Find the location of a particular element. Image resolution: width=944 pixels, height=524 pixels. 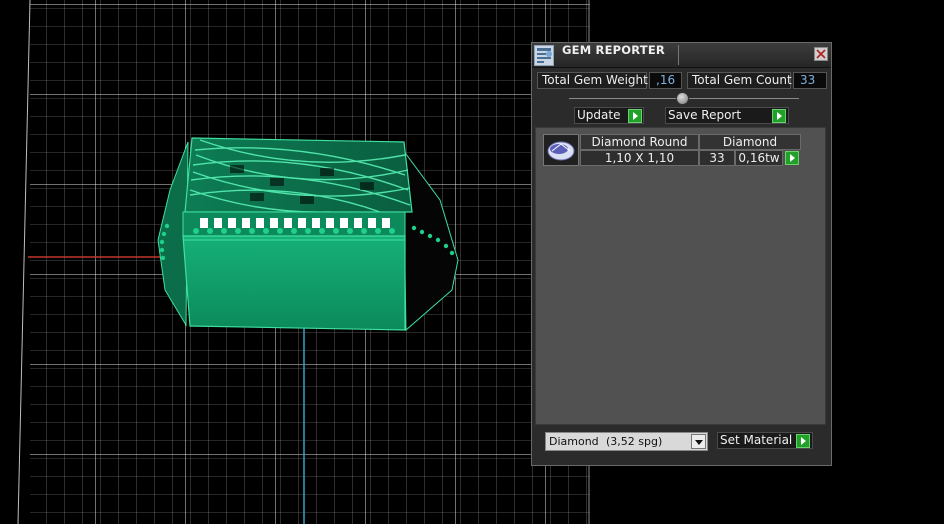

gem-material-header: Diamond is located at coordinates (750, 142).